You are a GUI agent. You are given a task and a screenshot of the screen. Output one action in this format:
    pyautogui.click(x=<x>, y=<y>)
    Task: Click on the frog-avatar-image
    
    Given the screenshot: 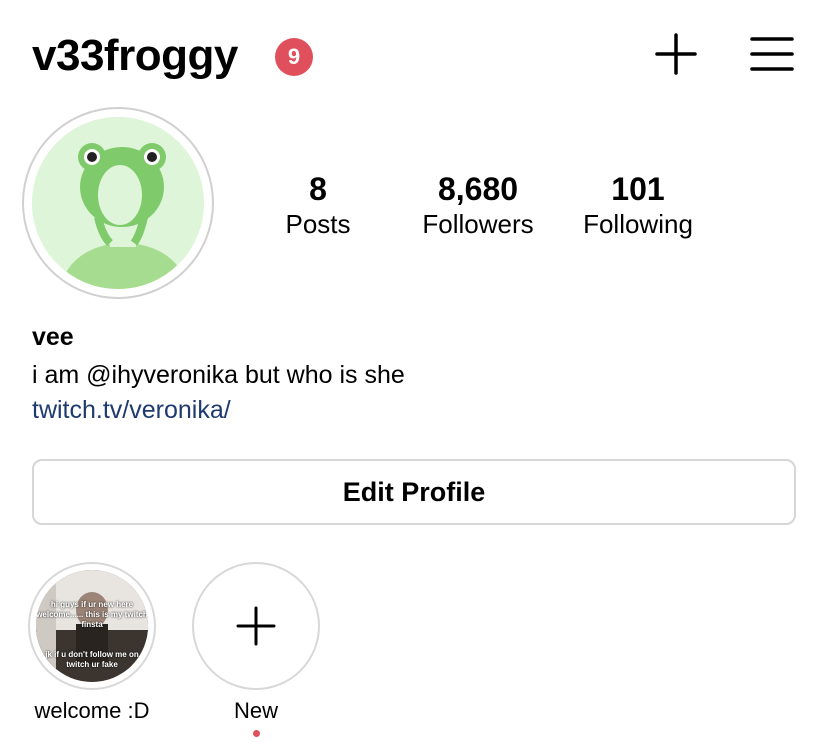 What is the action you would take?
    pyautogui.click(x=118, y=203)
    